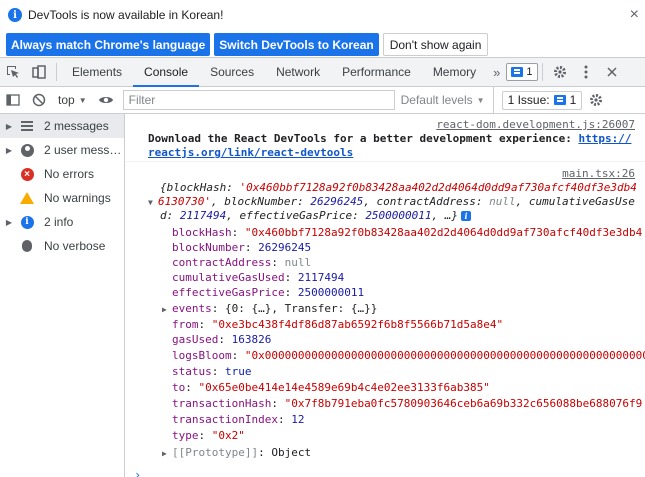 The width and height of the screenshot is (645, 477). Describe the element at coordinates (39, 72) in the screenshot. I see `device-toolbar-icon` at that location.